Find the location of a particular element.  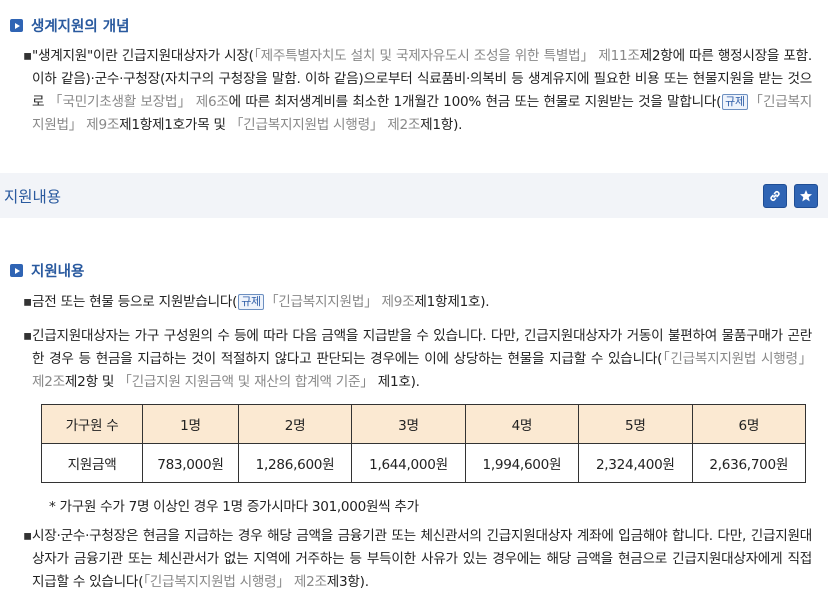

table-header-cell: 가구원 수 is located at coordinates (92, 424).